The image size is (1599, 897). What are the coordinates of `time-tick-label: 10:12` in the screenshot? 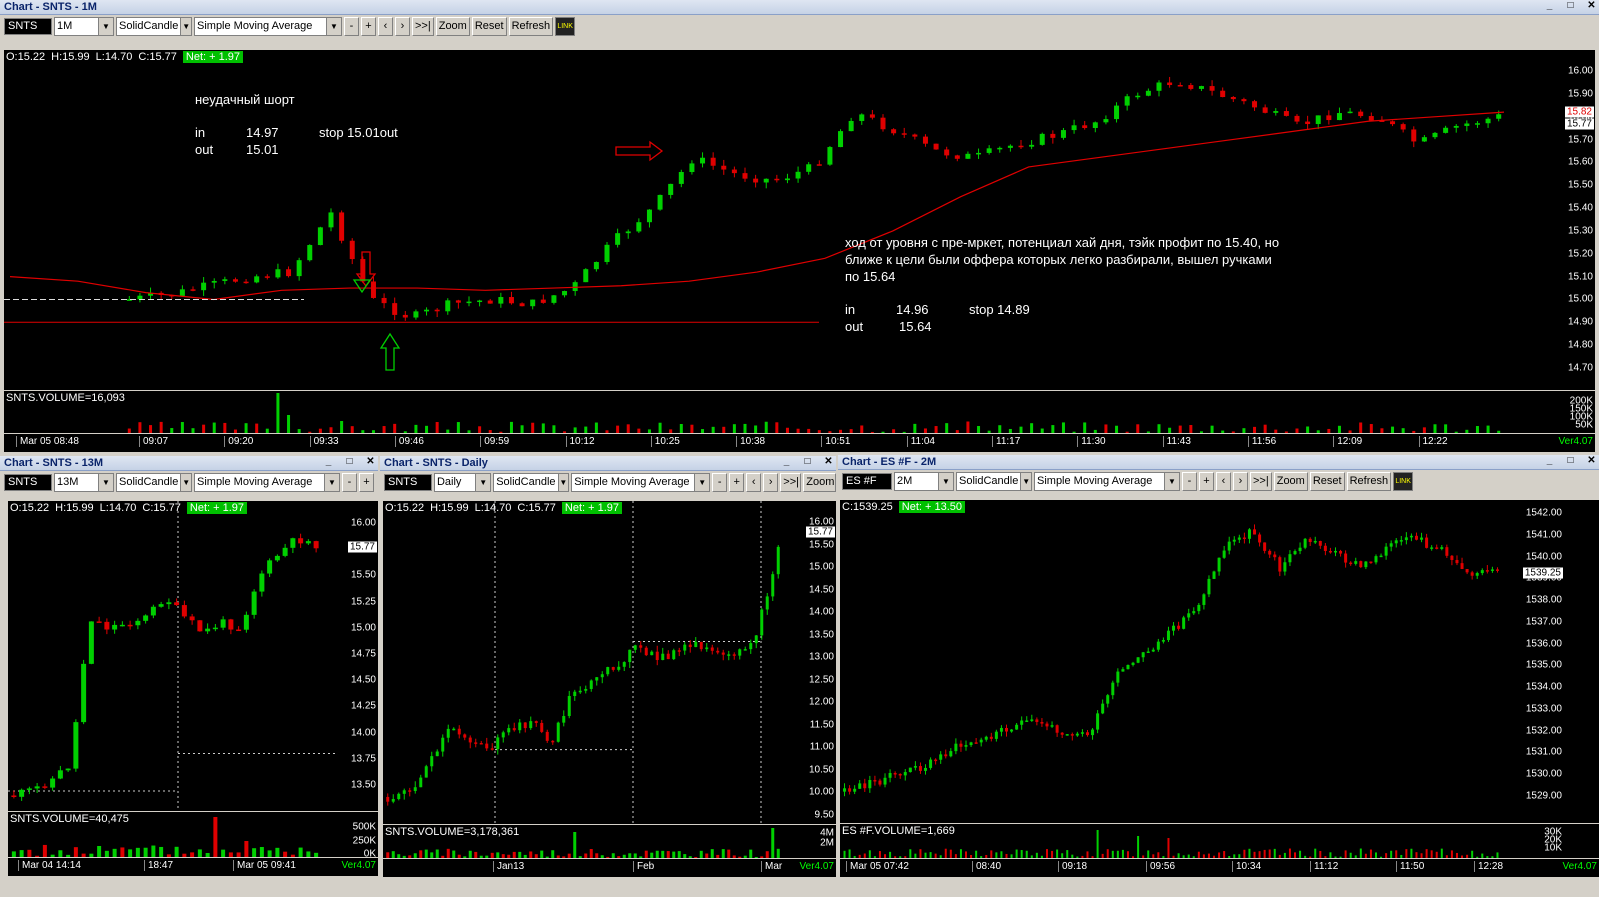 It's located at (580, 441).